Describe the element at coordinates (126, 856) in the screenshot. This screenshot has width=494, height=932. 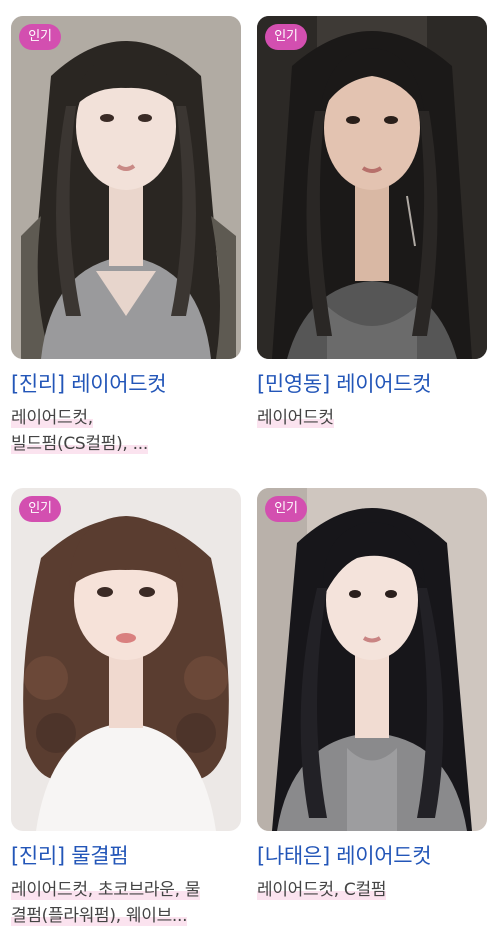
I see `style-title: [진리] 물결펌` at that location.